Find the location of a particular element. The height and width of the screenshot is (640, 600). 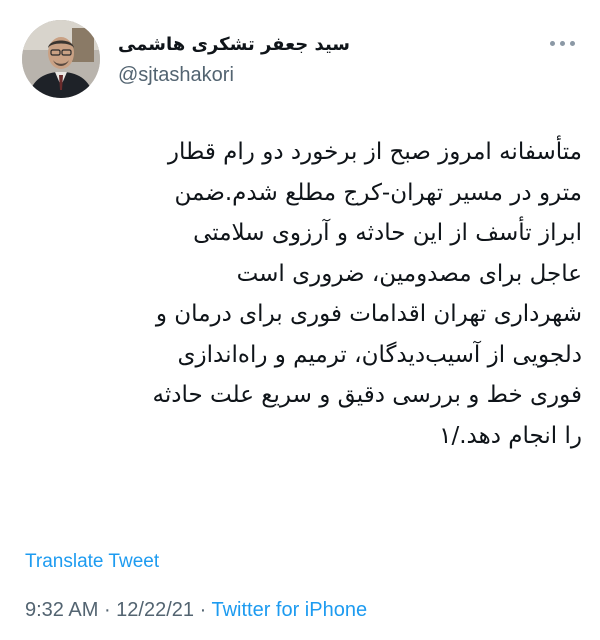

tweet-text-line: ابراز تأسف از این حادثه و آرزوی سلامتی is located at coordinates (387, 233).